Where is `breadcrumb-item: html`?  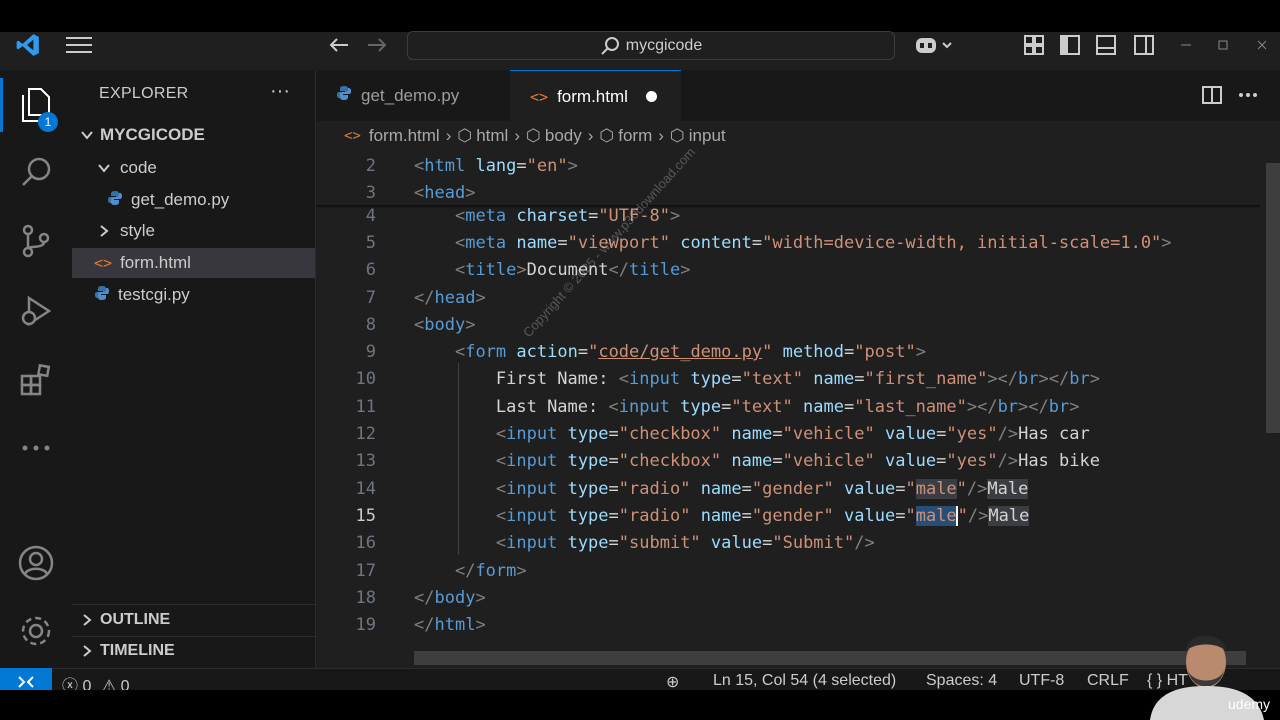 breadcrumb-item: html is located at coordinates (492, 136).